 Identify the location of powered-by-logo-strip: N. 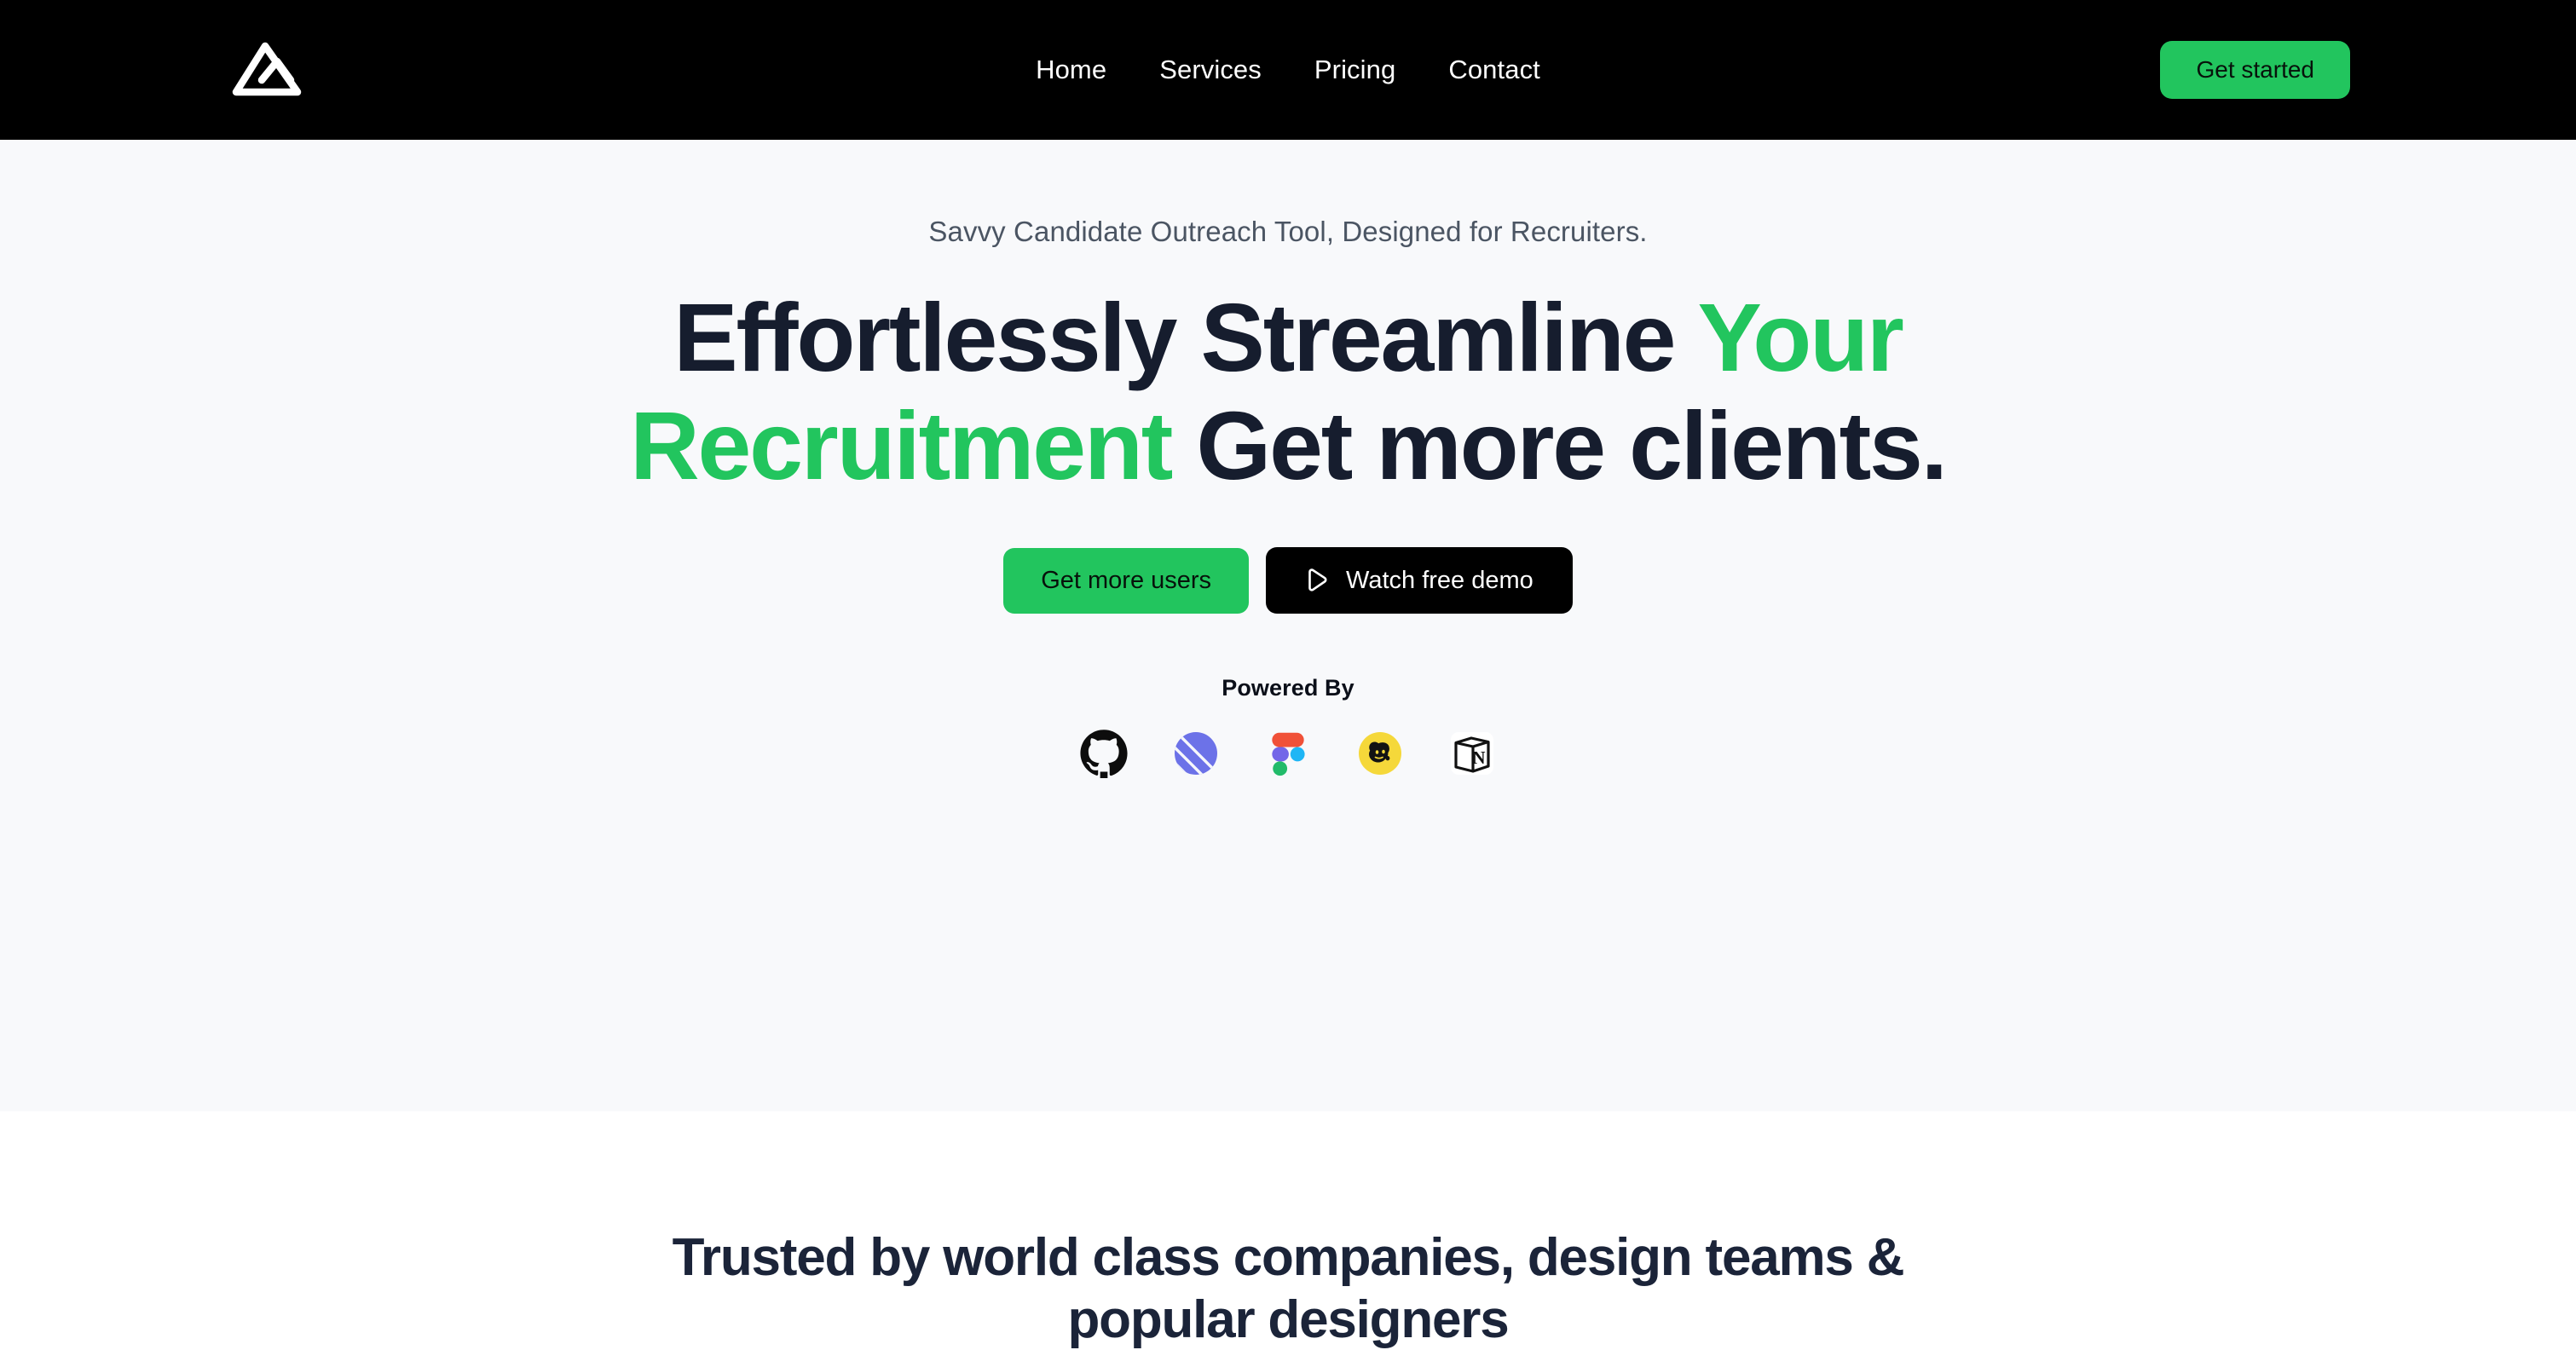
(1288, 753).